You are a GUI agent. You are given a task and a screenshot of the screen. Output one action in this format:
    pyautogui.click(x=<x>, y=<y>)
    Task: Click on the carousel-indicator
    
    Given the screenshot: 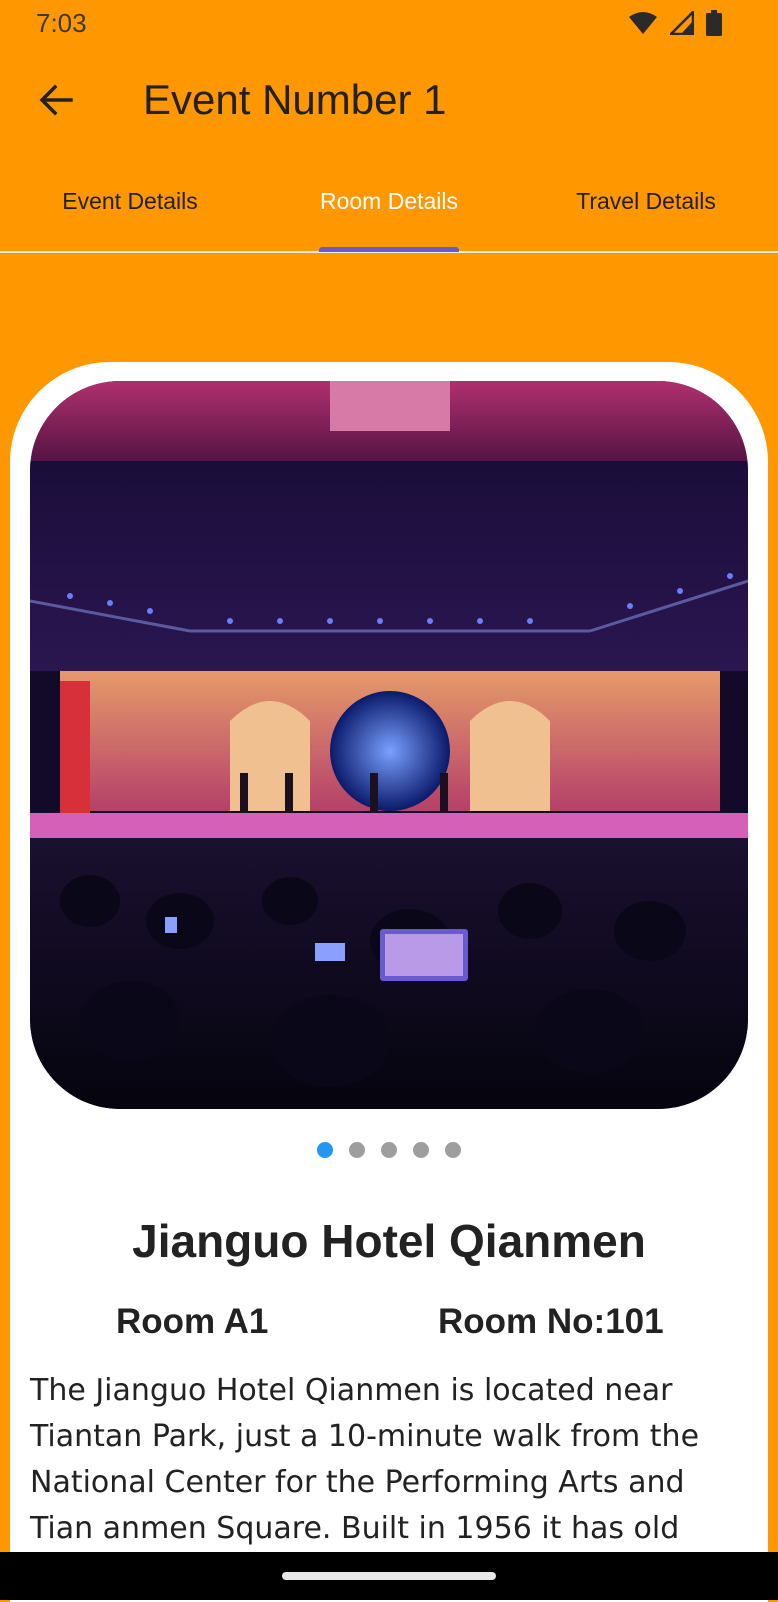 What is the action you would take?
    pyautogui.click(x=389, y=1150)
    